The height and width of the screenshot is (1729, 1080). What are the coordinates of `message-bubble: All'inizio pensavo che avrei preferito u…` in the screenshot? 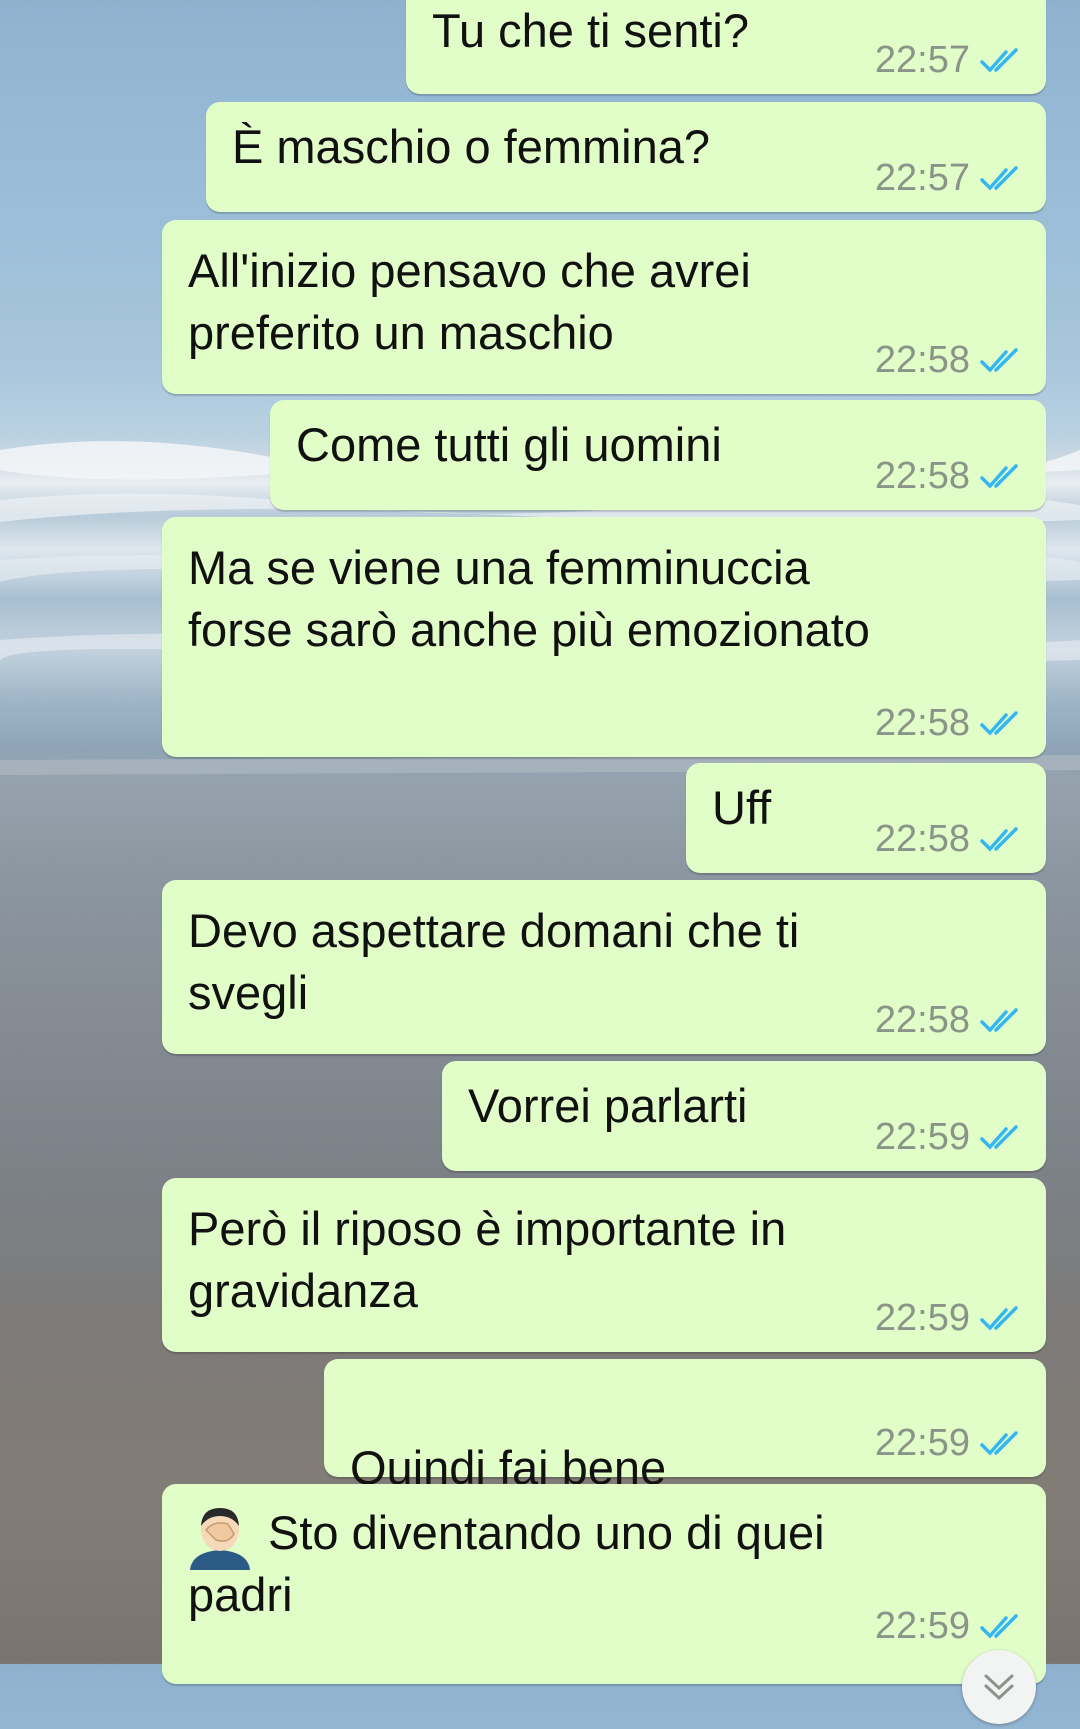 It's located at (604, 307).